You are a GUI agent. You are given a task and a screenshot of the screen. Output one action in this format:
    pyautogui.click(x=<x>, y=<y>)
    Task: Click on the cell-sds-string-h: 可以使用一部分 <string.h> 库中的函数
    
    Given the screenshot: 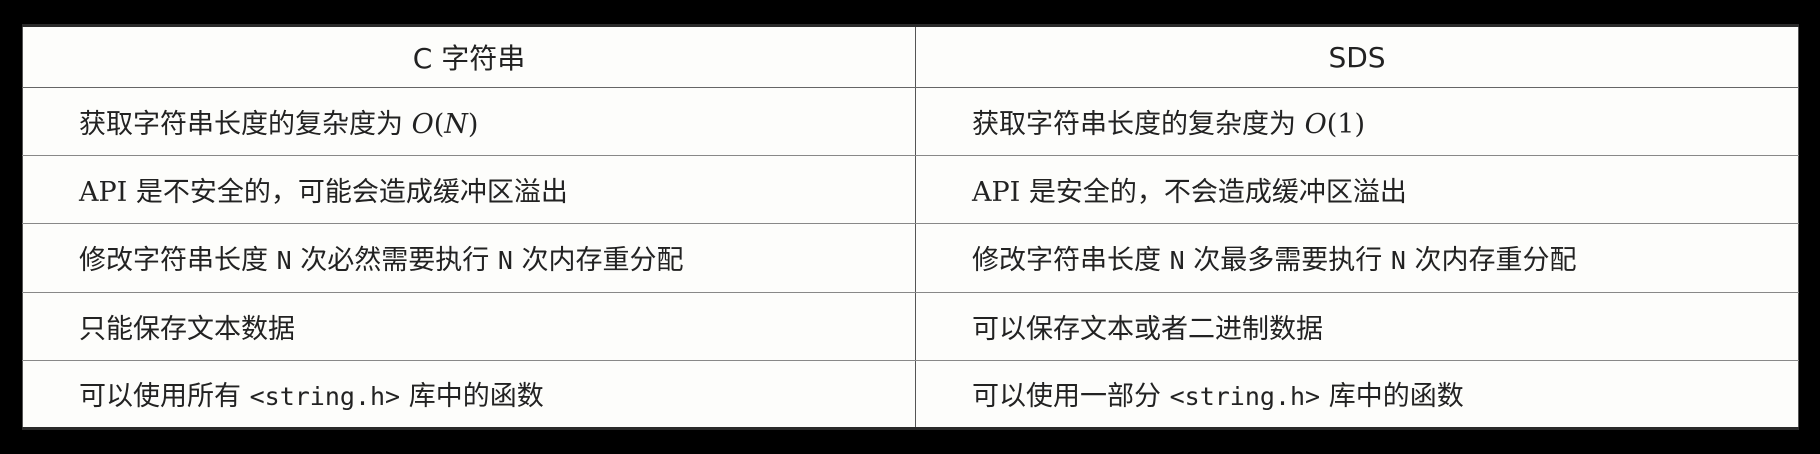 What is the action you would take?
    pyautogui.click(x=1357, y=395)
    